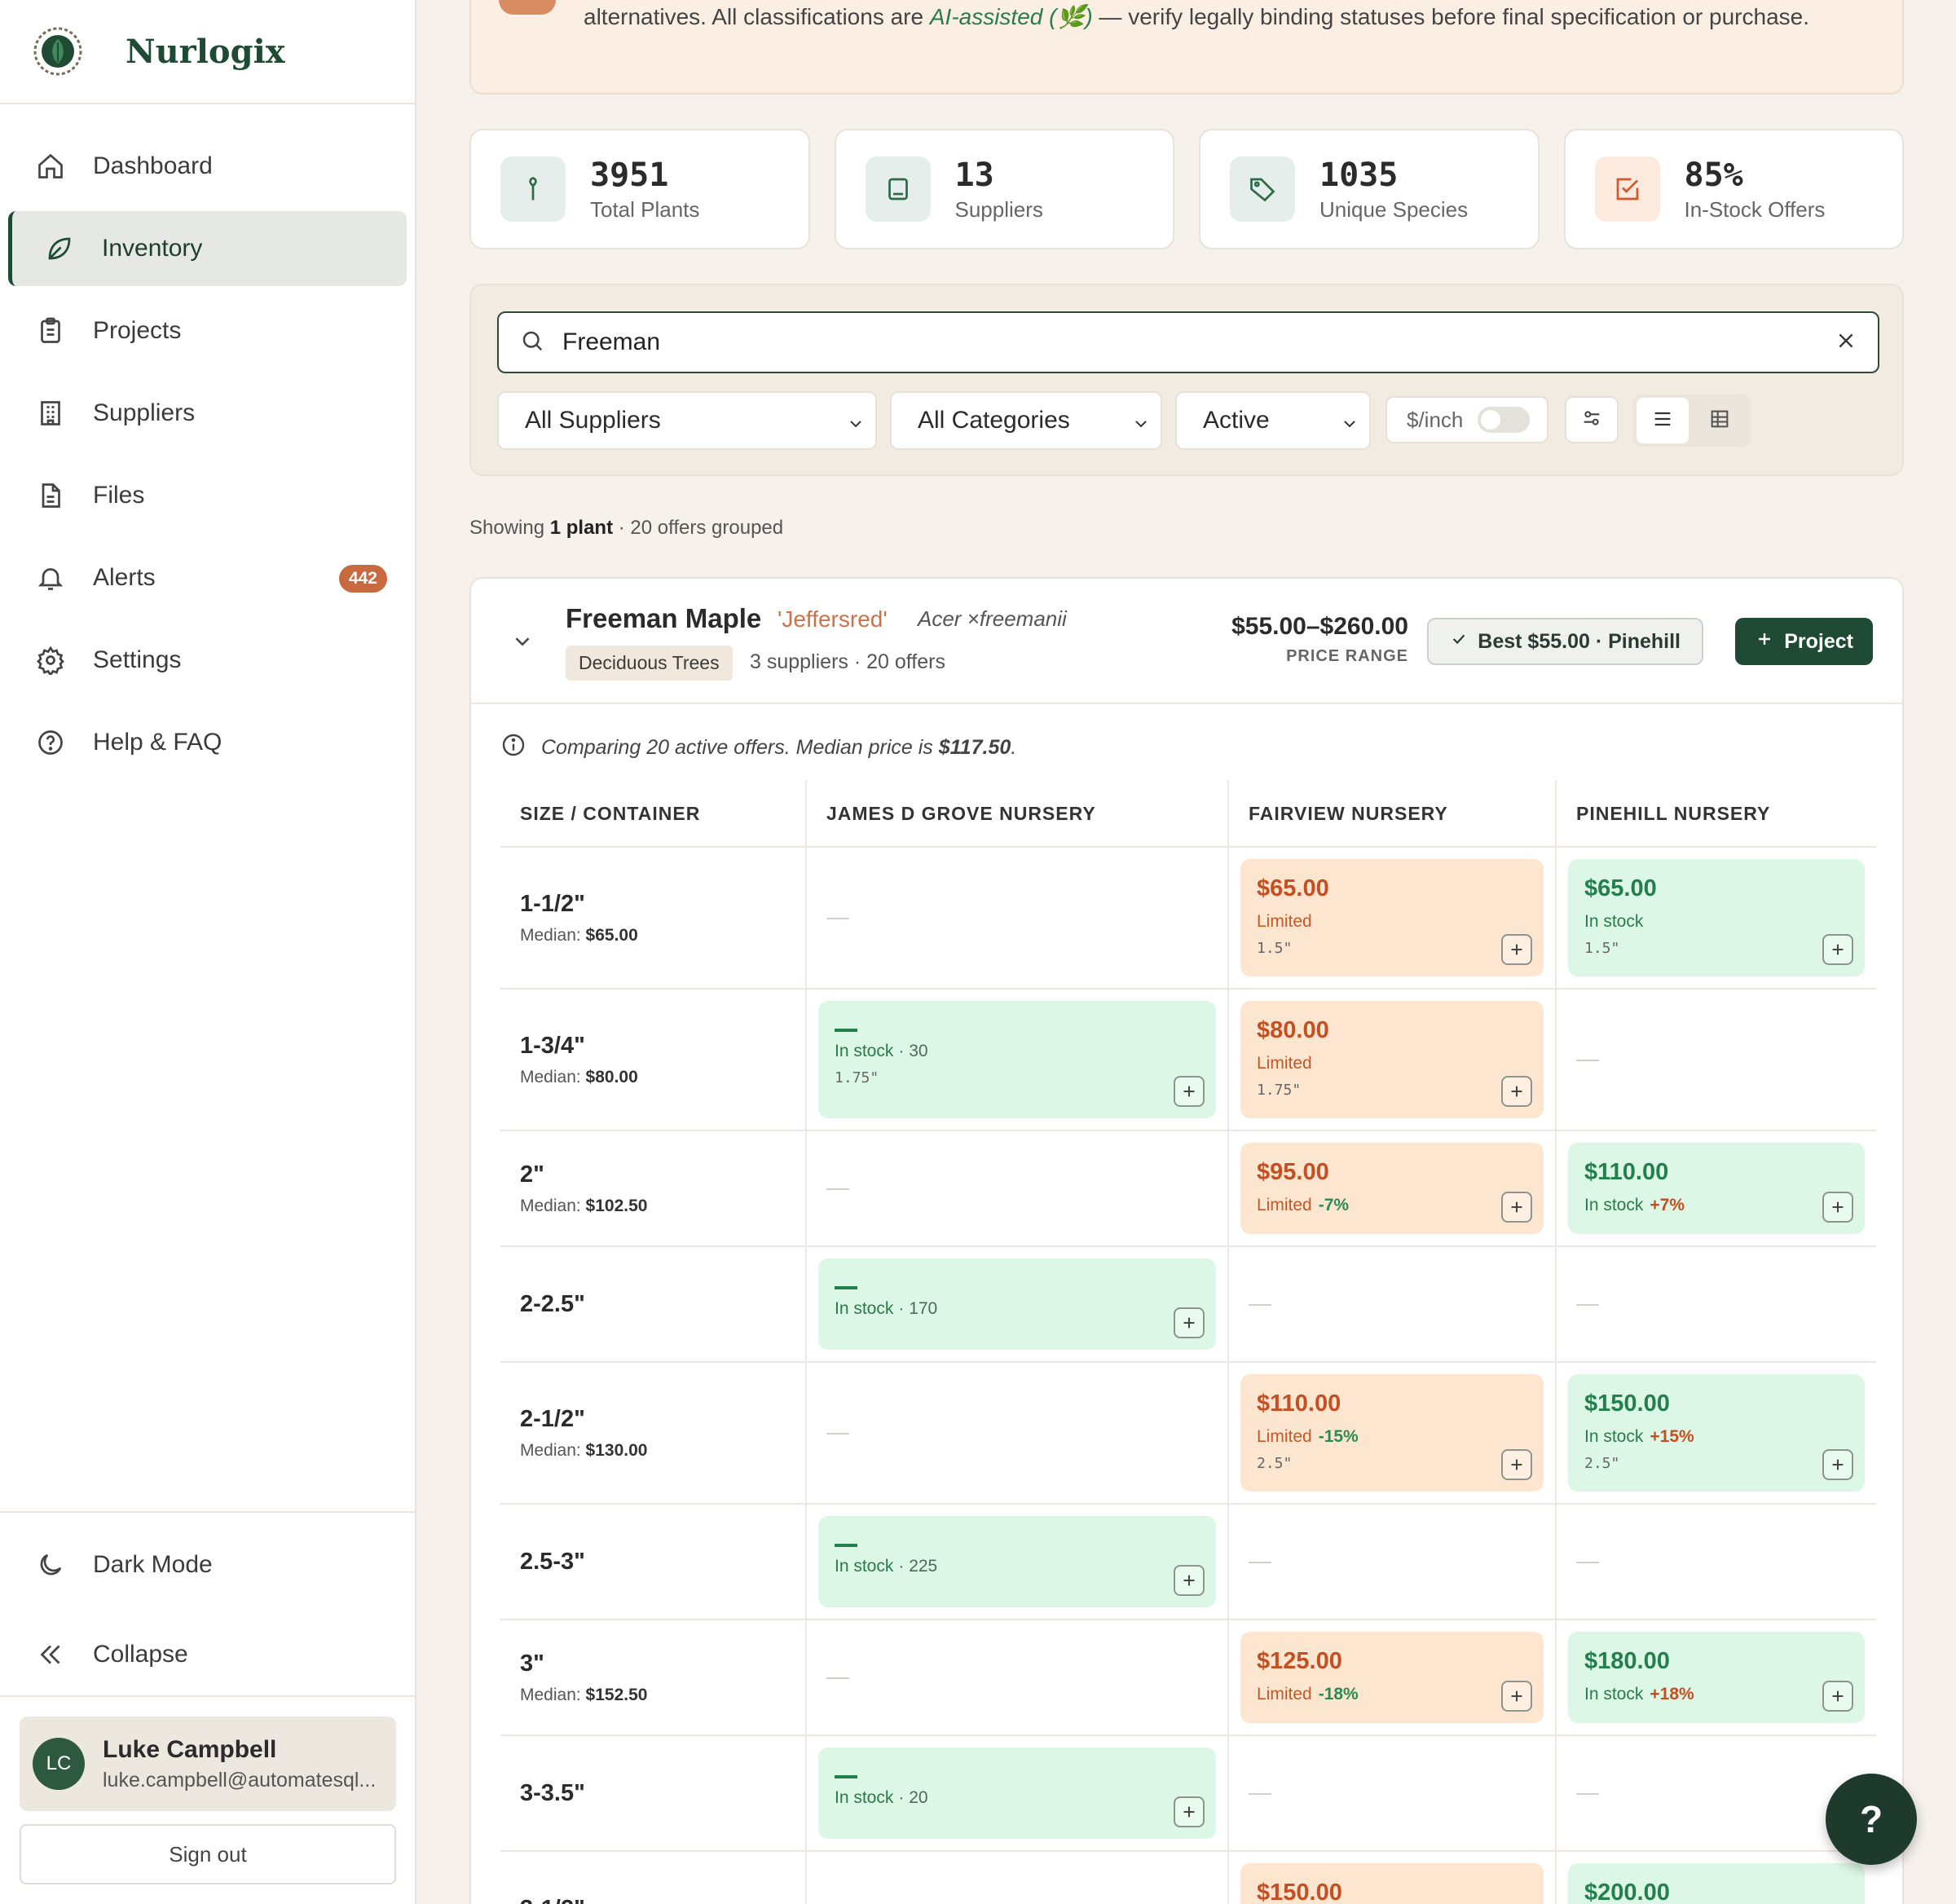 This screenshot has width=1956, height=1904. What do you see at coordinates (1338, 1694) in the screenshot?
I see `price-delta: -18%` at bounding box center [1338, 1694].